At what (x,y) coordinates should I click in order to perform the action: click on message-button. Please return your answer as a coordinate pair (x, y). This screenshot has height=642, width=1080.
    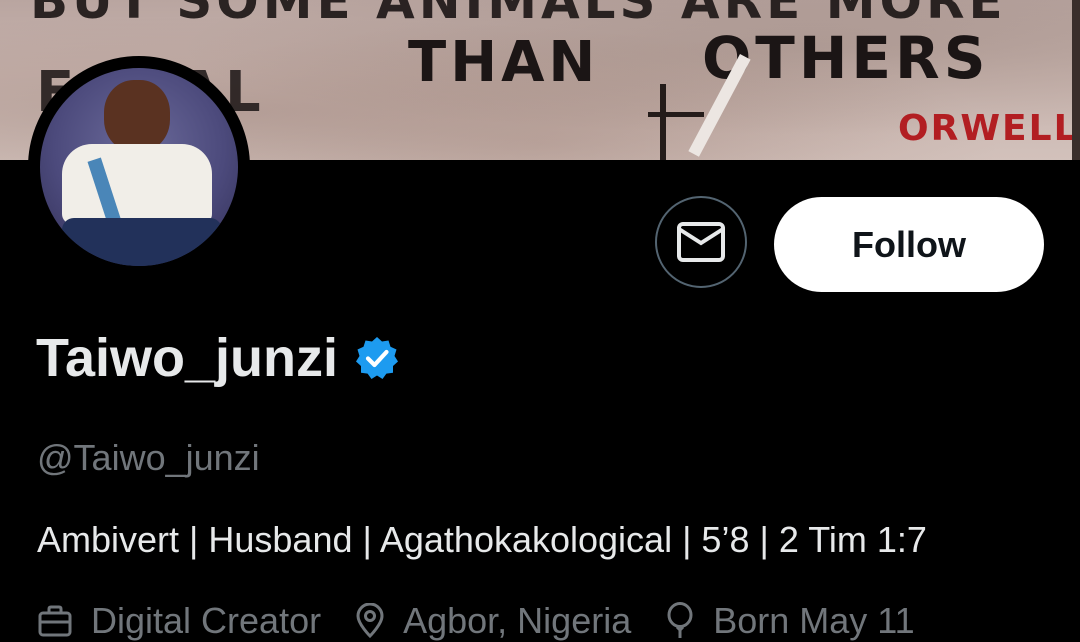
    Looking at the image, I should click on (701, 242).